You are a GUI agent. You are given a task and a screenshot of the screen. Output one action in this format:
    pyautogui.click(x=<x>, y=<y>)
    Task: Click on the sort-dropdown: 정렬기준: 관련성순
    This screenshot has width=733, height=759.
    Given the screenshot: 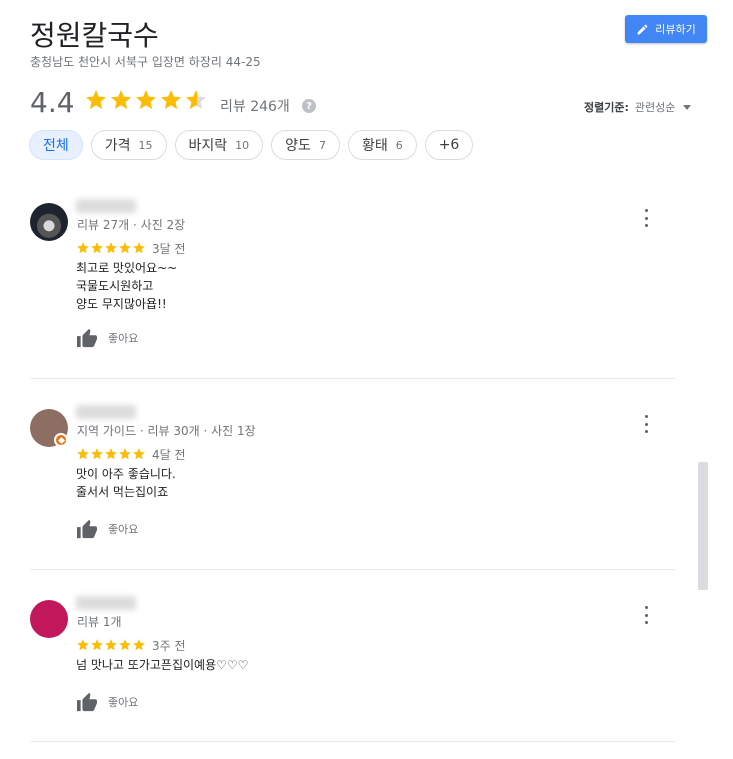 What is the action you would take?
    pyautogui.click(x=638, y=107)
    